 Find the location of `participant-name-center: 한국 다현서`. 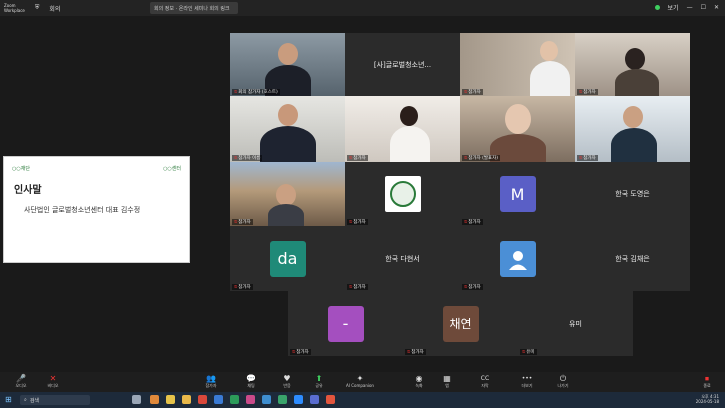

participant-name-center: 한국 다현서 is located at coordinates (402, 258).